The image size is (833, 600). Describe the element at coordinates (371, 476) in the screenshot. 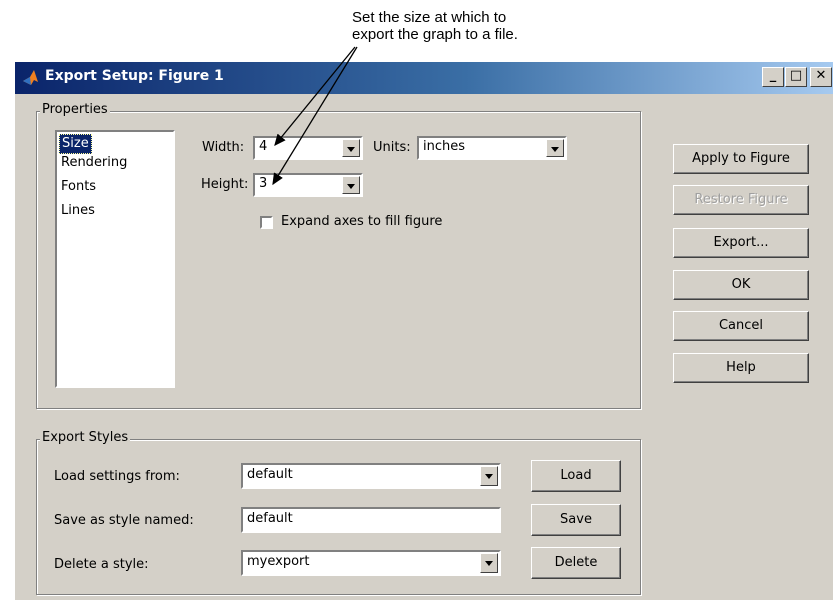

I see `load-settings-dropdown: default` at that location.